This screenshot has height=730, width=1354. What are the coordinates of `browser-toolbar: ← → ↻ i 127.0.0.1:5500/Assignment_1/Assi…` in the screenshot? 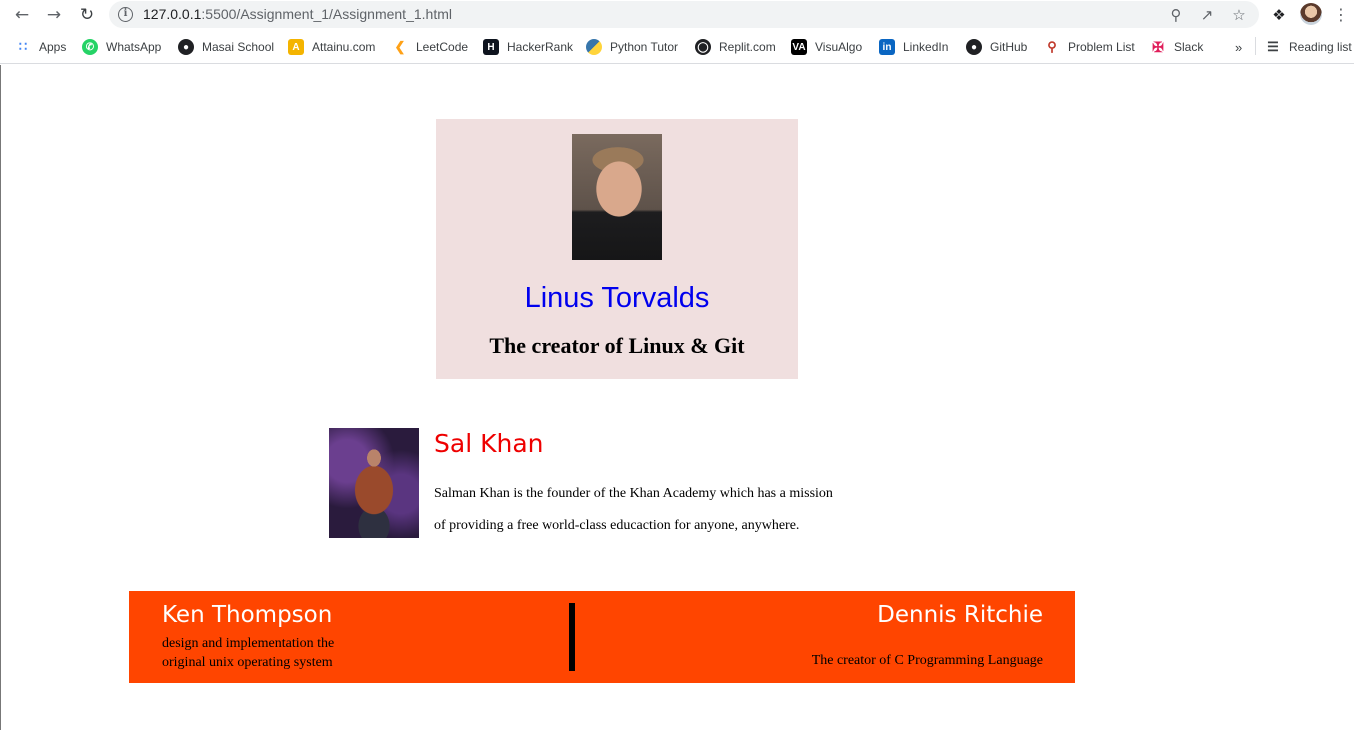 It's located at (677, 14).